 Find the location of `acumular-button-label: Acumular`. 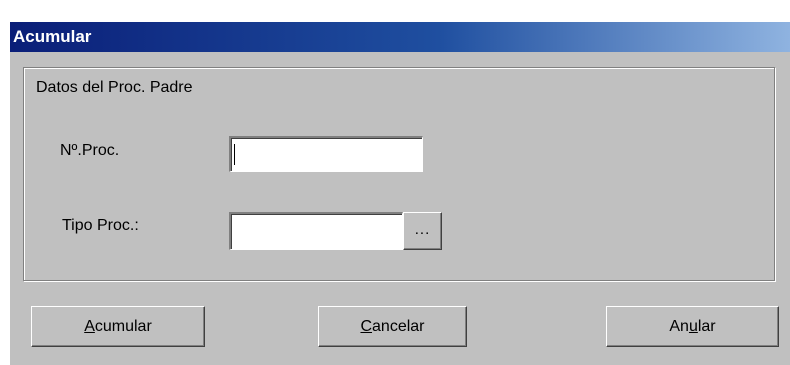

acumular-button-label: Acumular is located at coordinates (118, 326).